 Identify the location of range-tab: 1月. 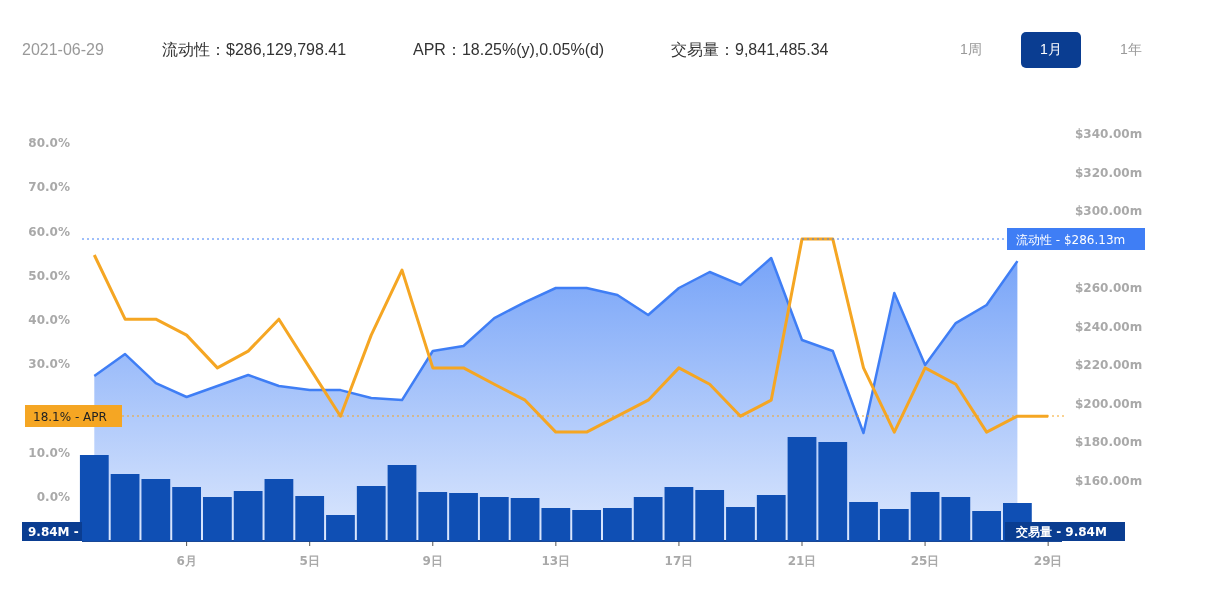
(1051, 50).